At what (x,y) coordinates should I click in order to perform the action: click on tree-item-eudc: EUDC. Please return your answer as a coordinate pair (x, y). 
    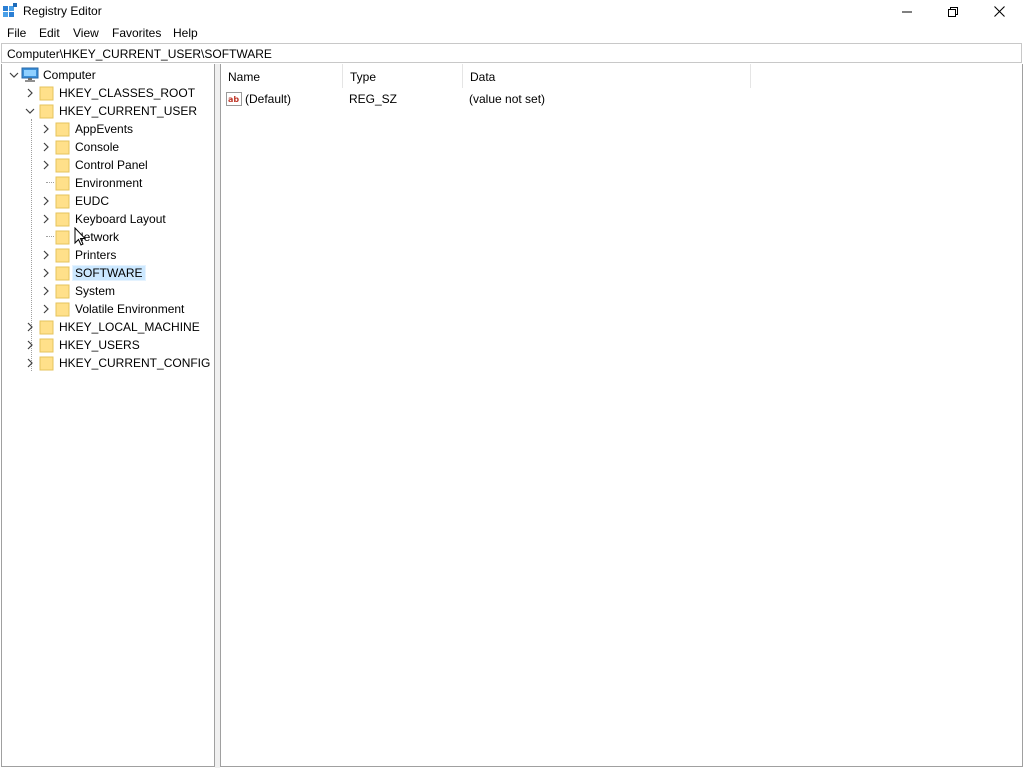
    Looking at the image, I should click on (108, 201).